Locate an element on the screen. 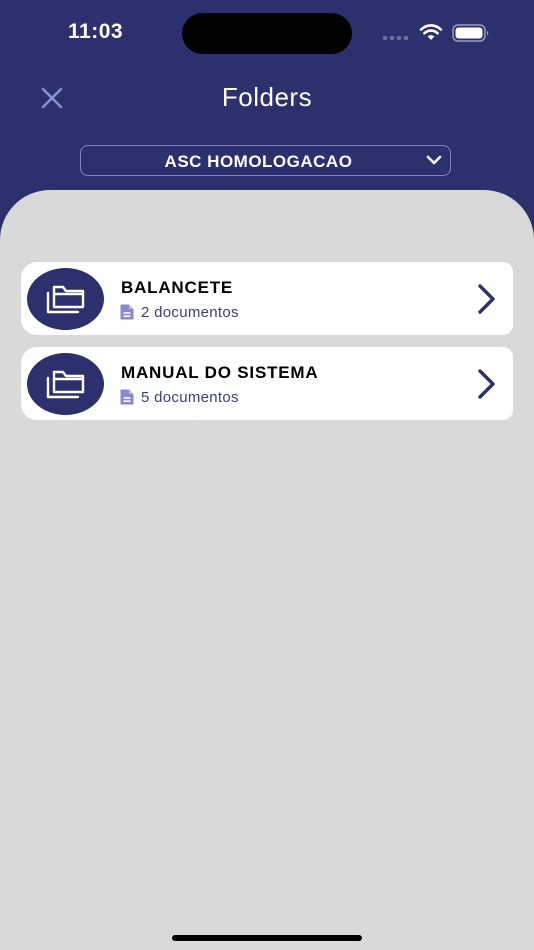  battery-icon is located at coordinates (470, 33).